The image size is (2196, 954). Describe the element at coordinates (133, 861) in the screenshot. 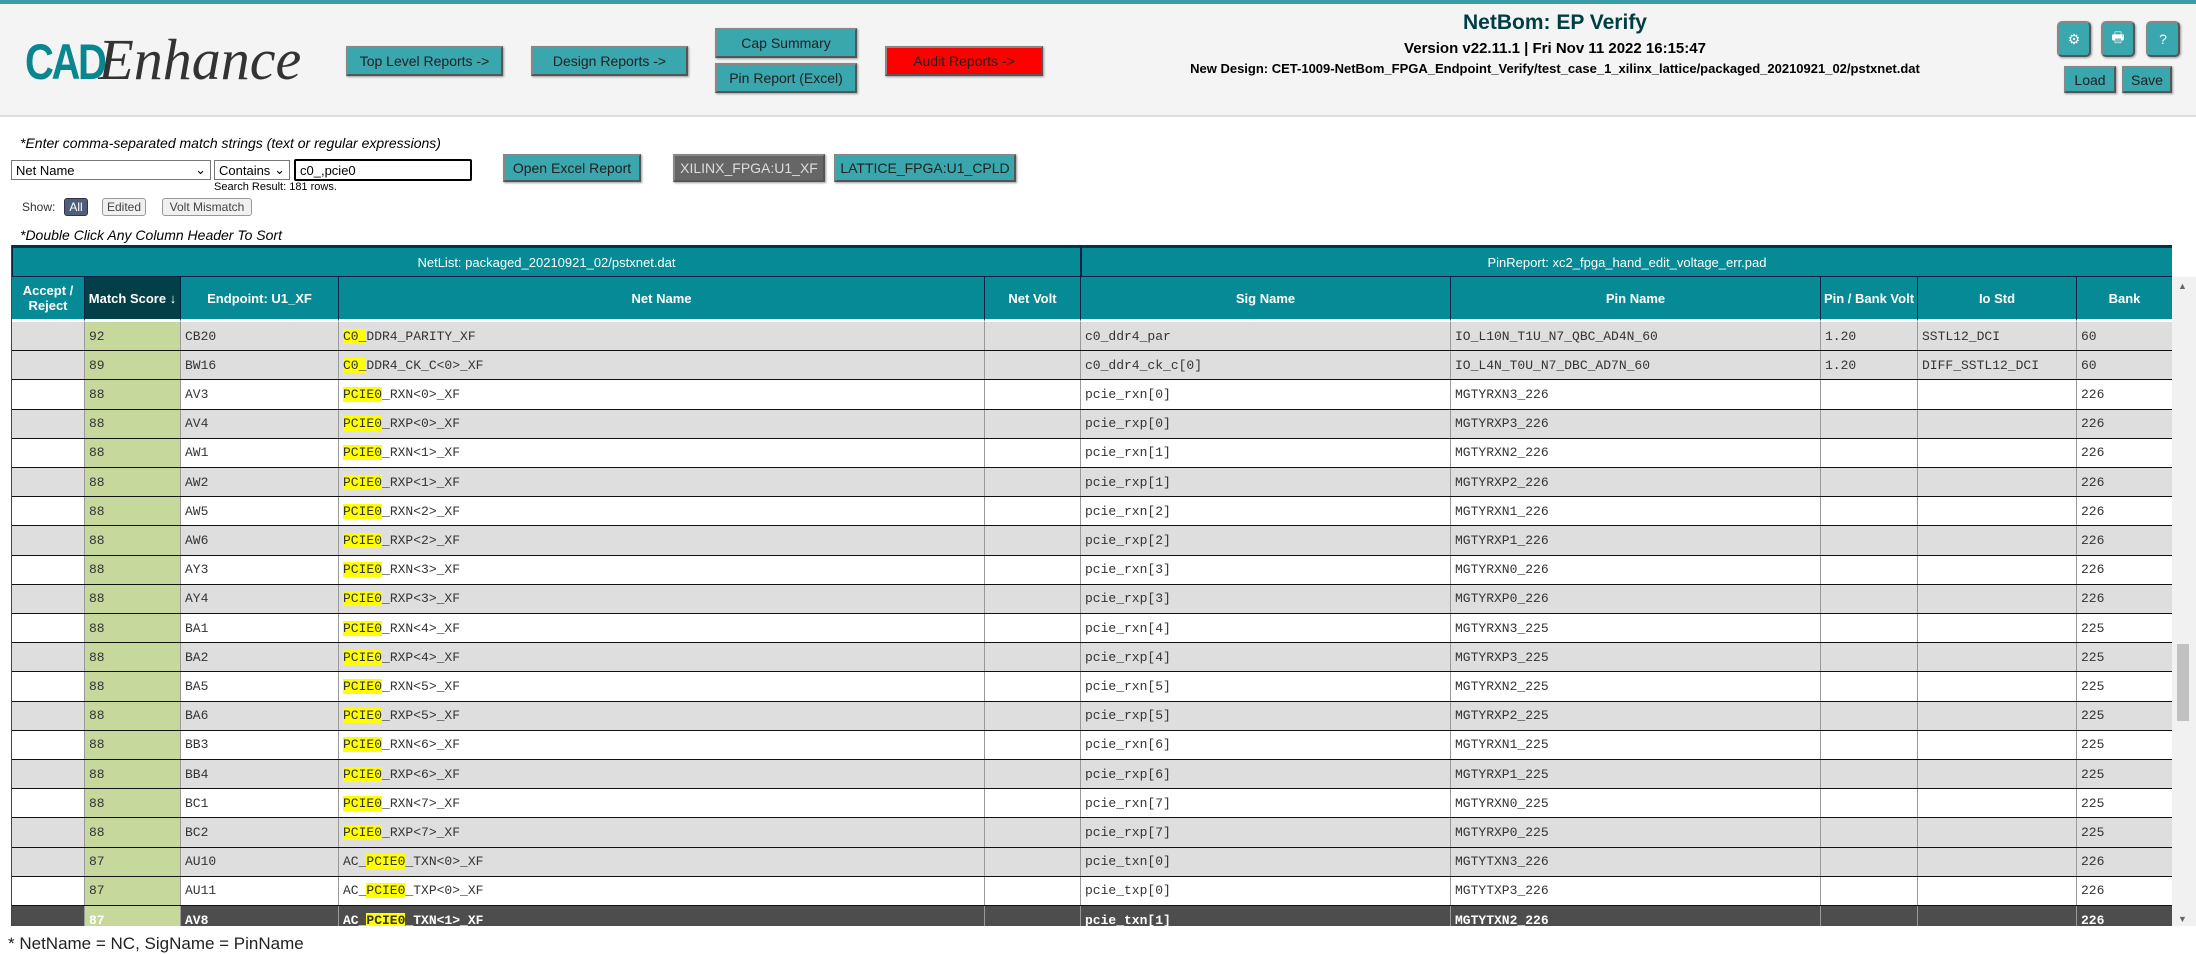

I see `cell-score: 87` at that location.